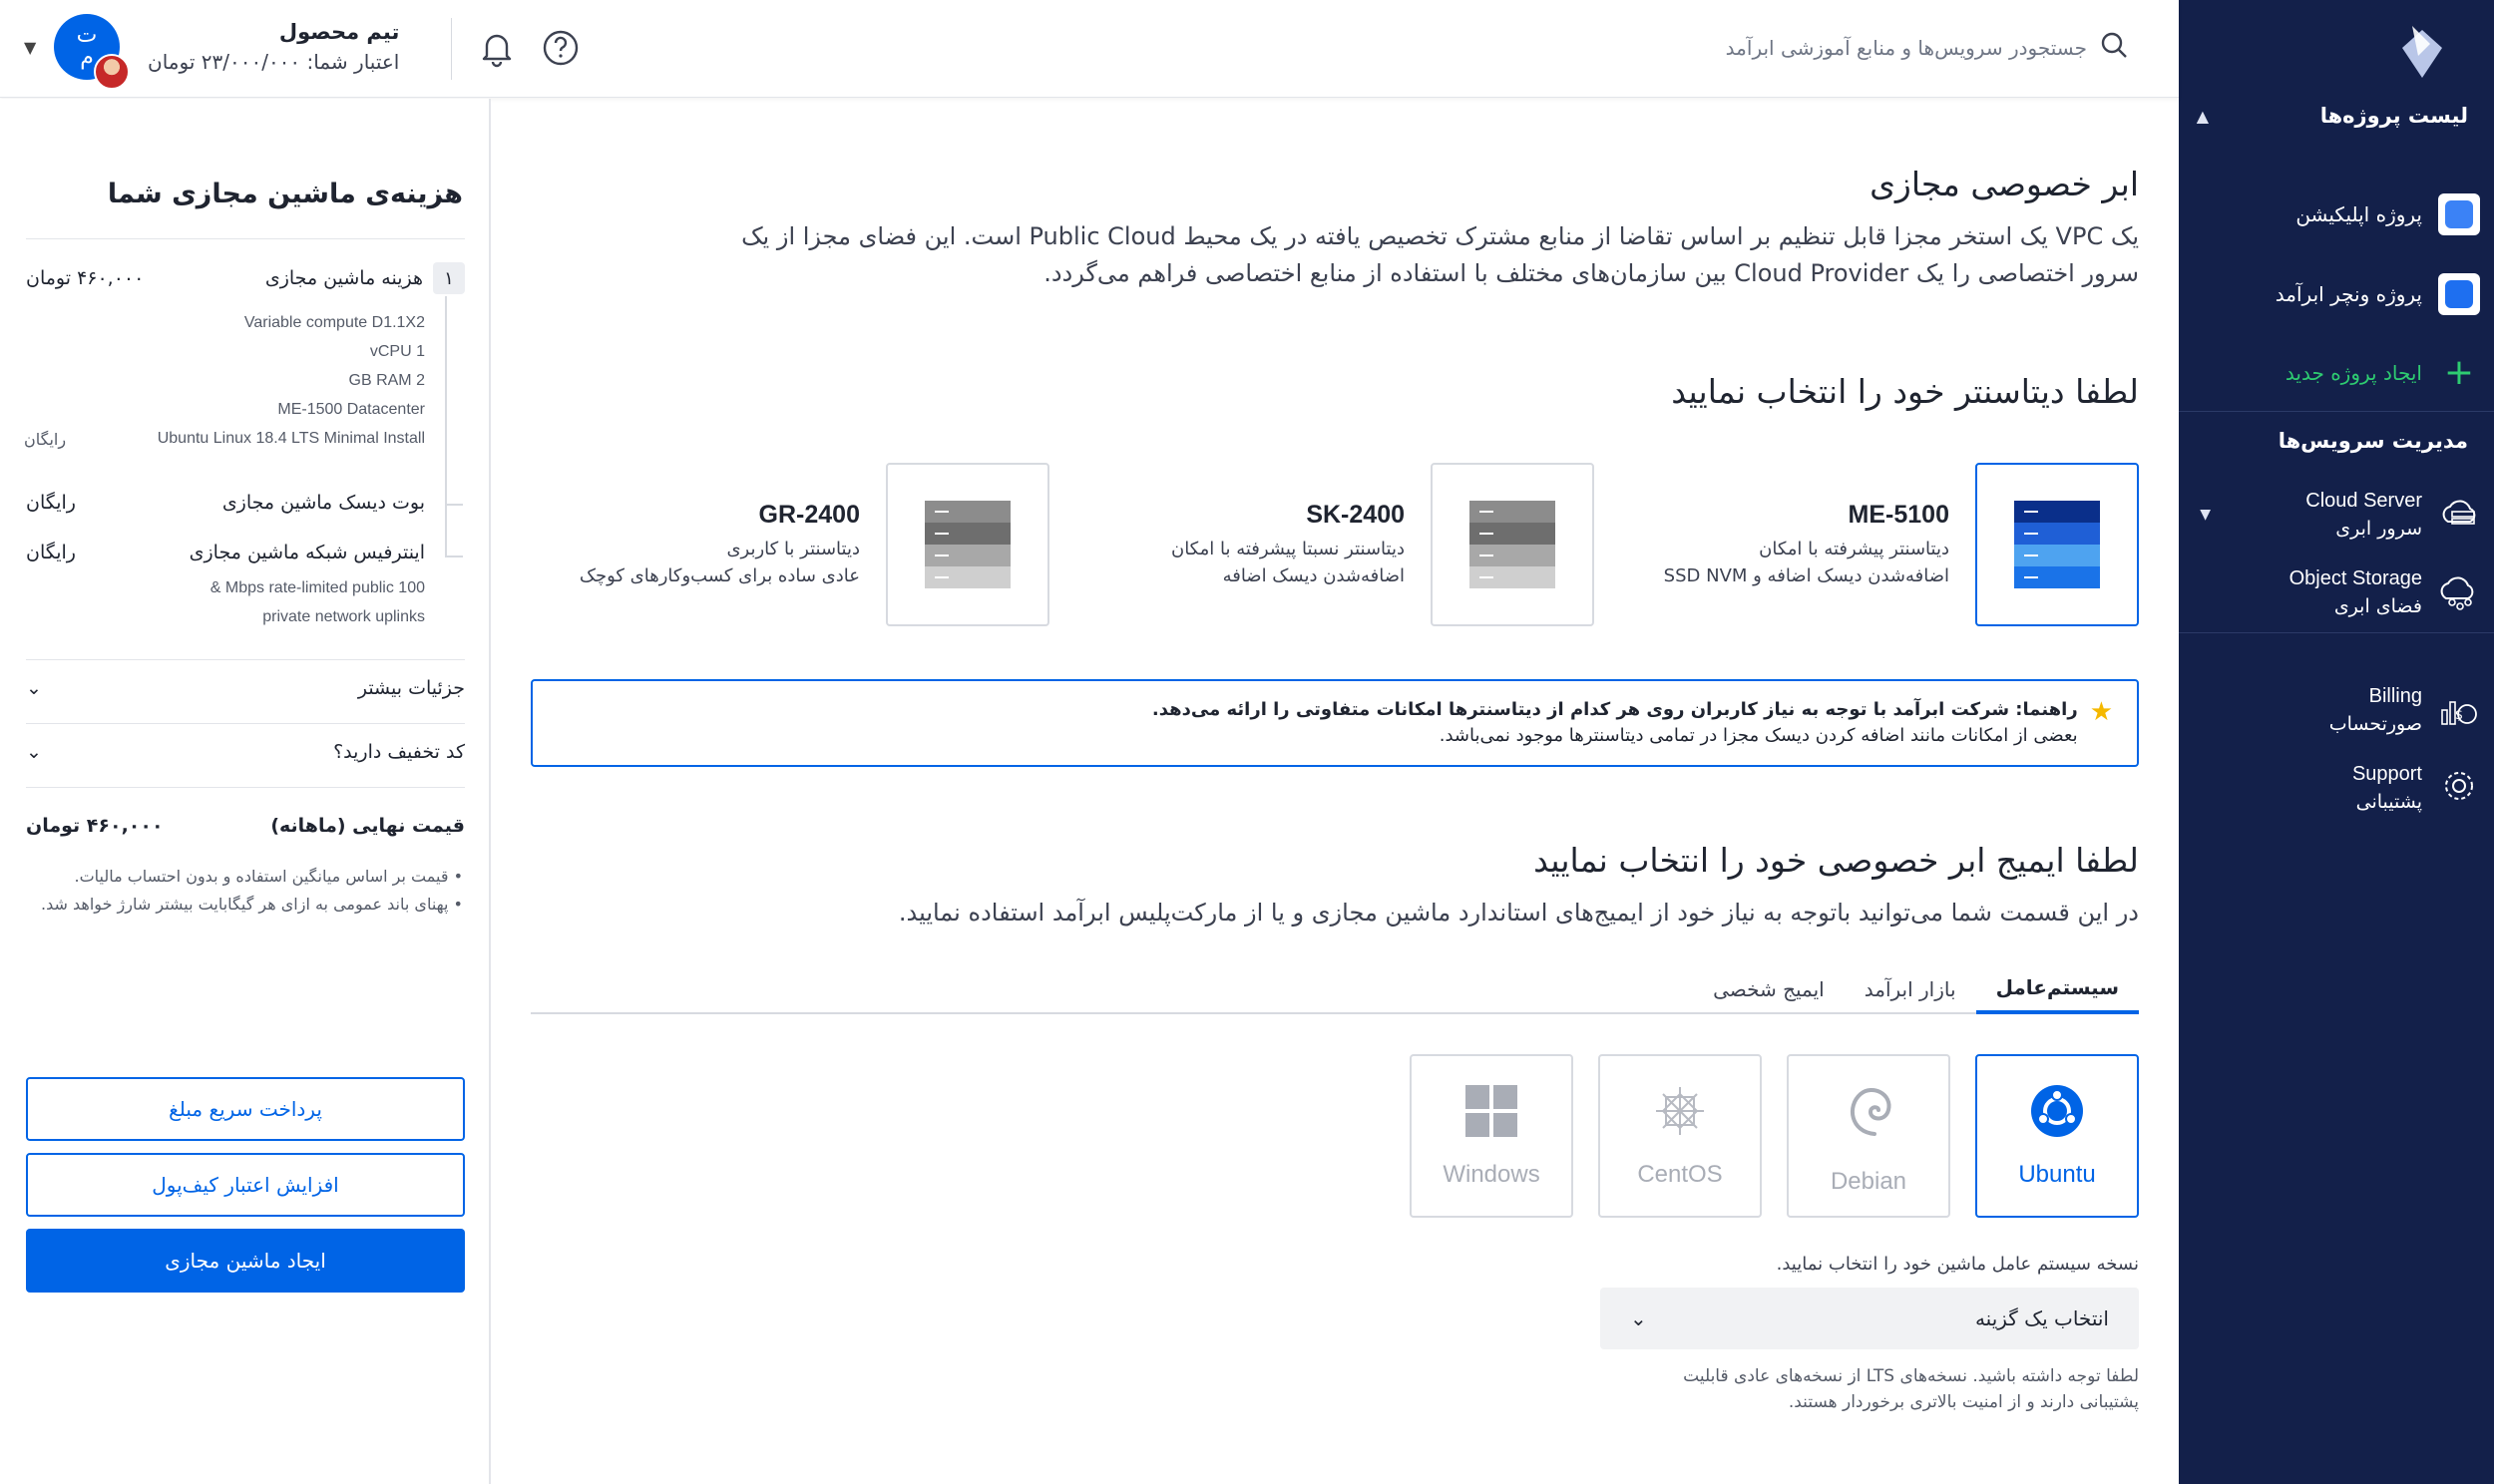 The width and height of the screenshot is (2494, 1484). Describe the element at coordinates (2114, 47) in the screenshot. I see `search-icon` at that location.